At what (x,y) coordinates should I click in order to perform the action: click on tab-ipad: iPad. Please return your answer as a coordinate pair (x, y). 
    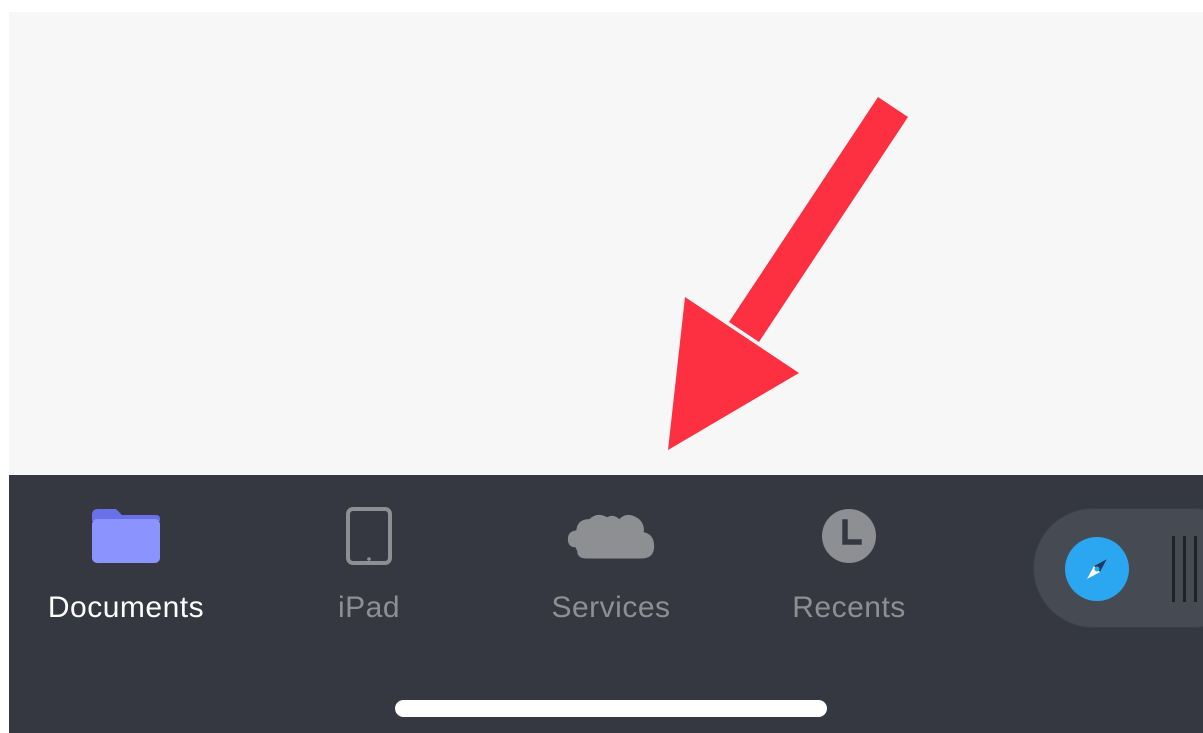
    Looking at the image, I should click on (369, 562).